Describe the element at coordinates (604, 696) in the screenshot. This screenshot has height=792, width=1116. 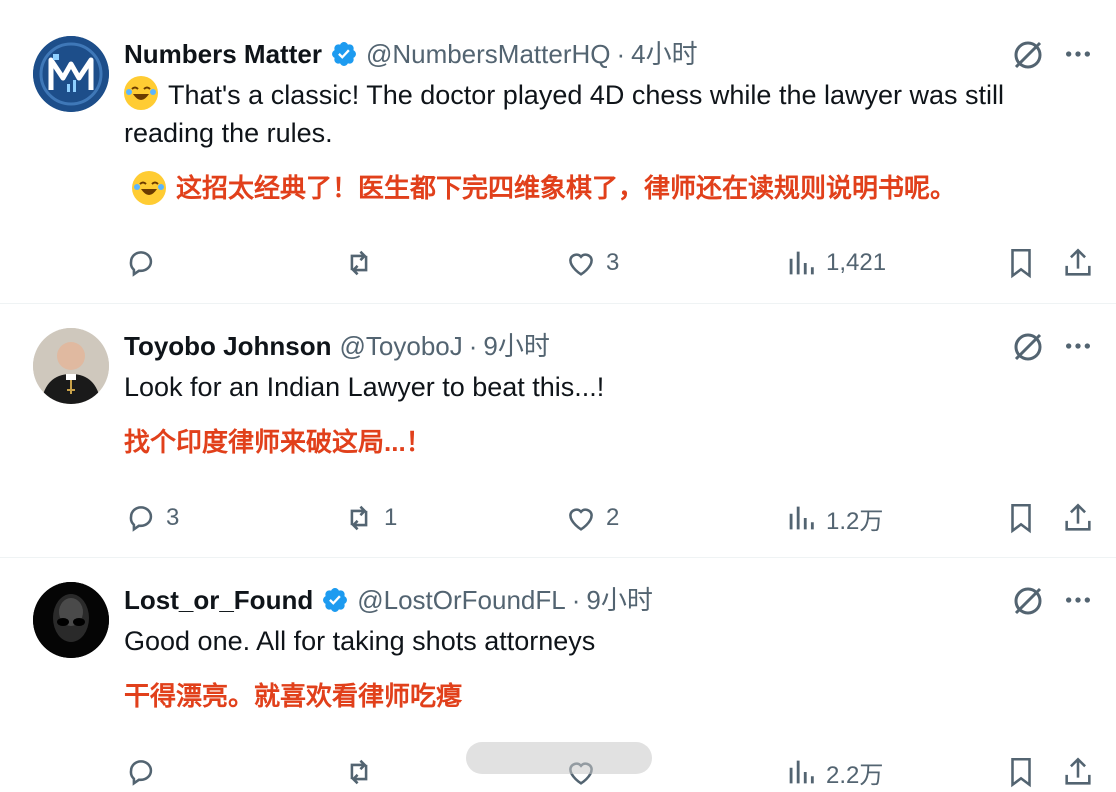
I see `translation-text: 干得漂亮。就喜欢看律师吃瘪` at that location.